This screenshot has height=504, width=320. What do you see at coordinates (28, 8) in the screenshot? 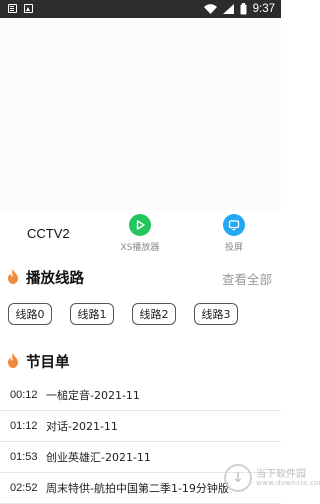
I see `image-notification-icon` at bounding box center [28, 8].